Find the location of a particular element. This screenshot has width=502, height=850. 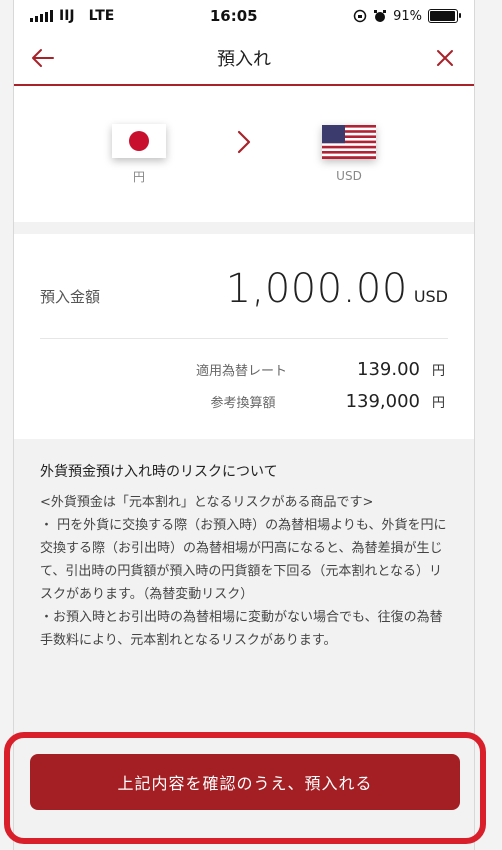

battery-icon is located at coordinates (444, 16).